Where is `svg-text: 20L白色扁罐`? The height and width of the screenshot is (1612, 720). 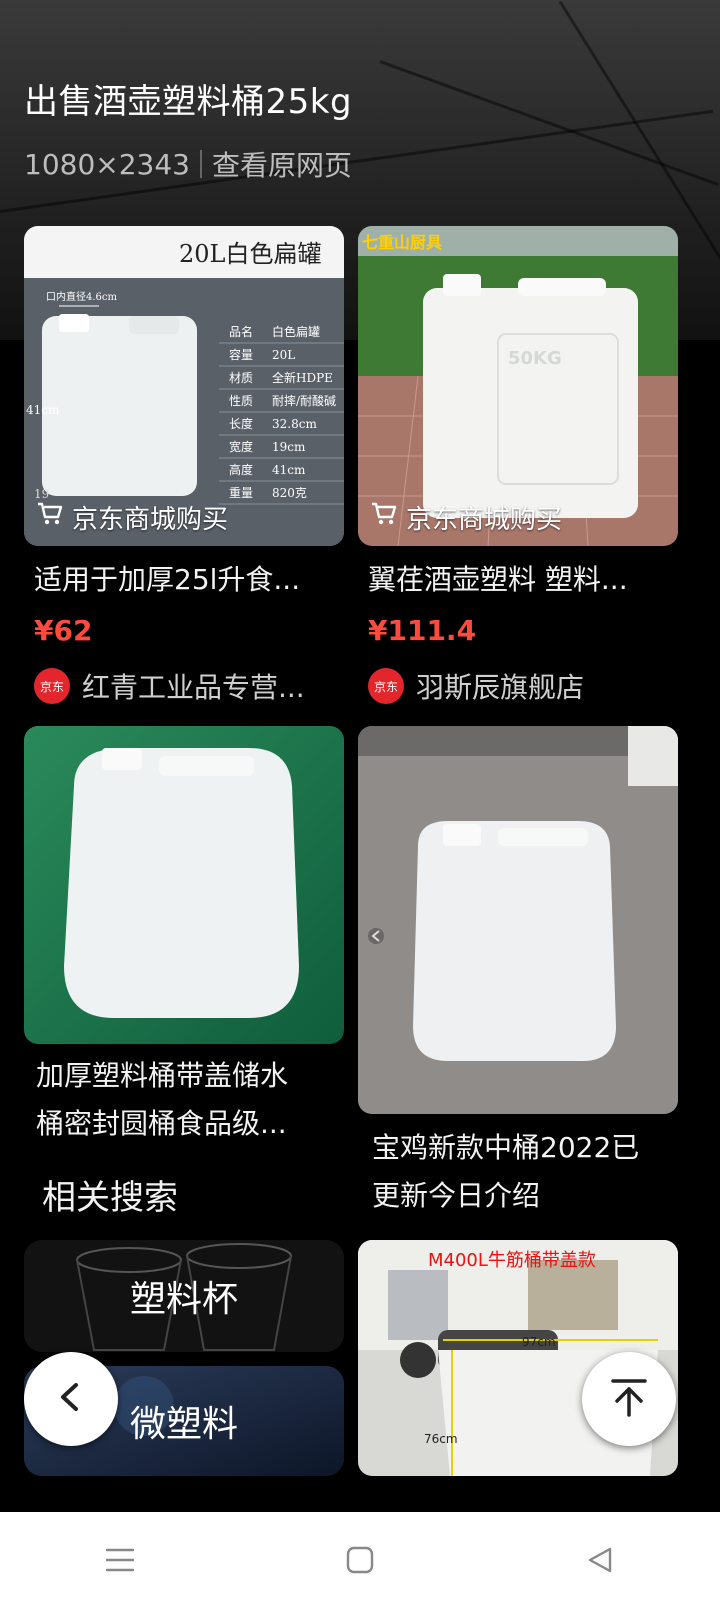 svg-text: 20L白色扁罐 is located at coordinates (250, 254).